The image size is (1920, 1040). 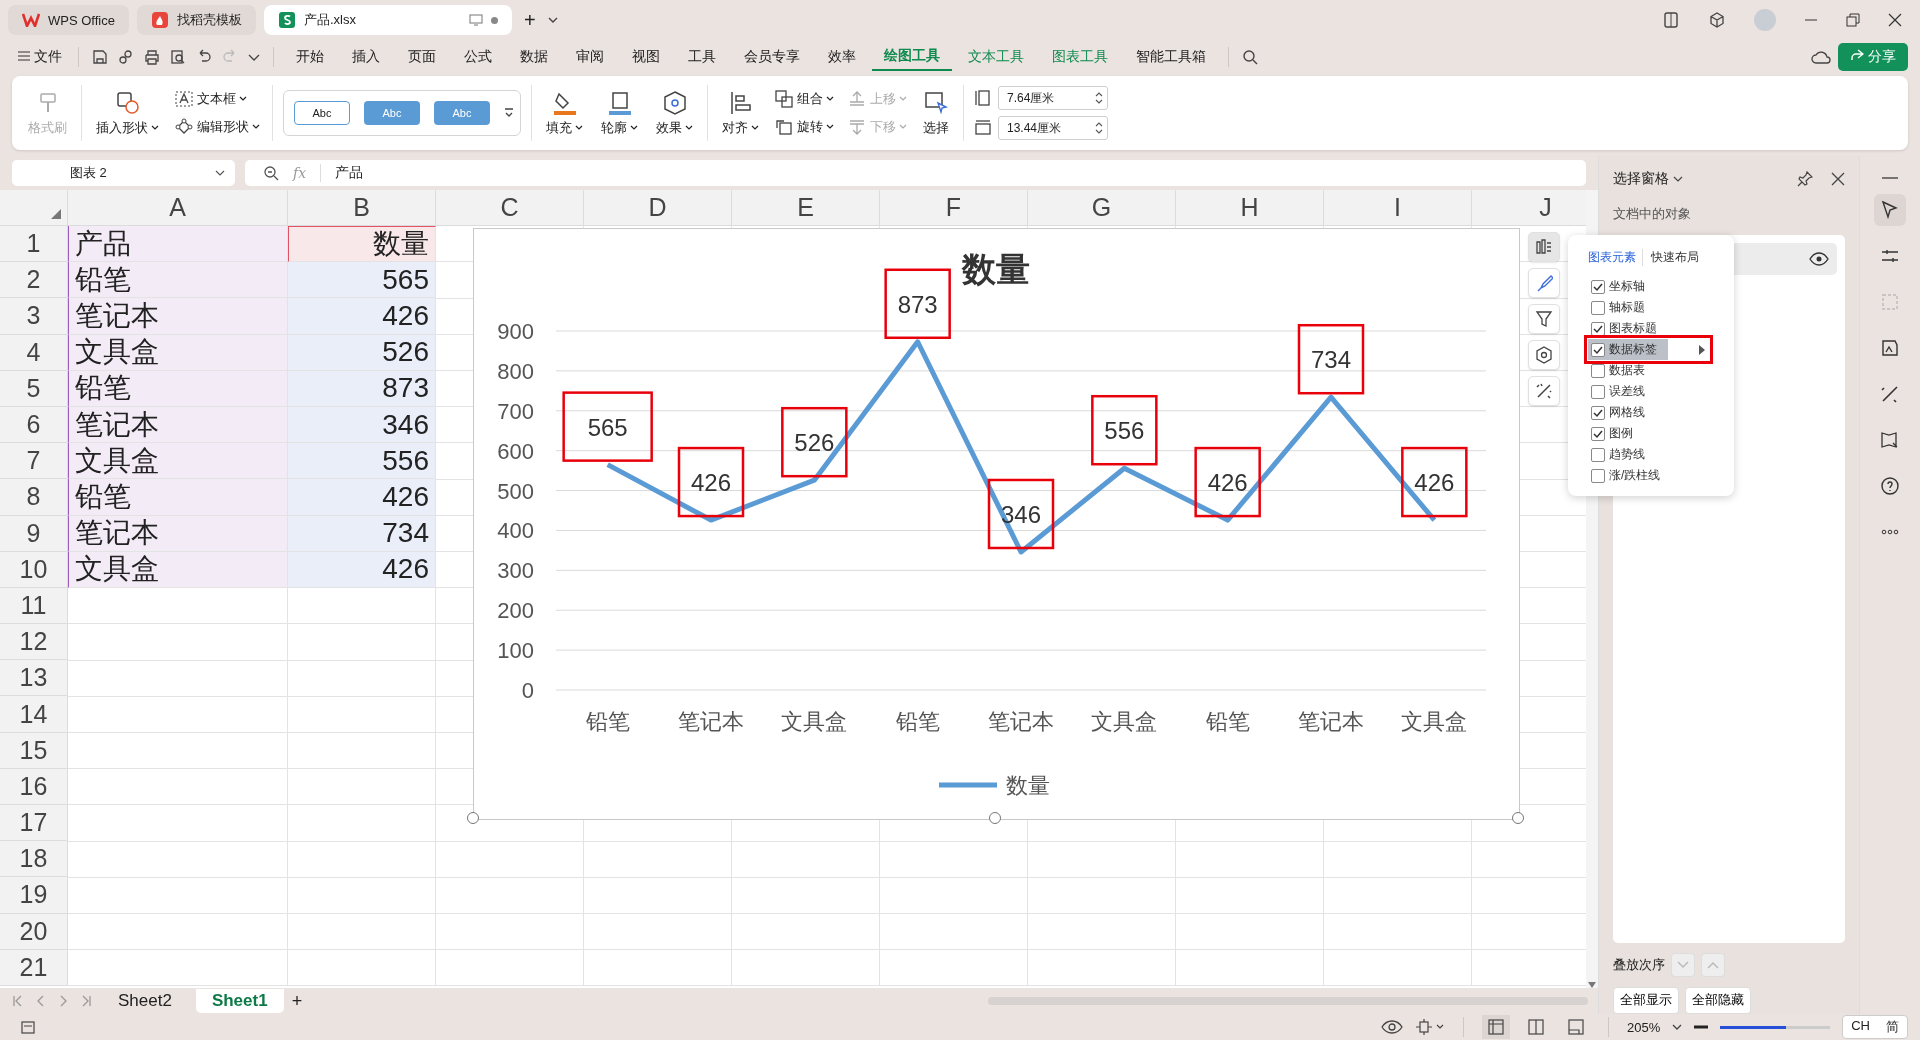 I want to click on axis-tick-label: 900, so click(x=515, y=331).